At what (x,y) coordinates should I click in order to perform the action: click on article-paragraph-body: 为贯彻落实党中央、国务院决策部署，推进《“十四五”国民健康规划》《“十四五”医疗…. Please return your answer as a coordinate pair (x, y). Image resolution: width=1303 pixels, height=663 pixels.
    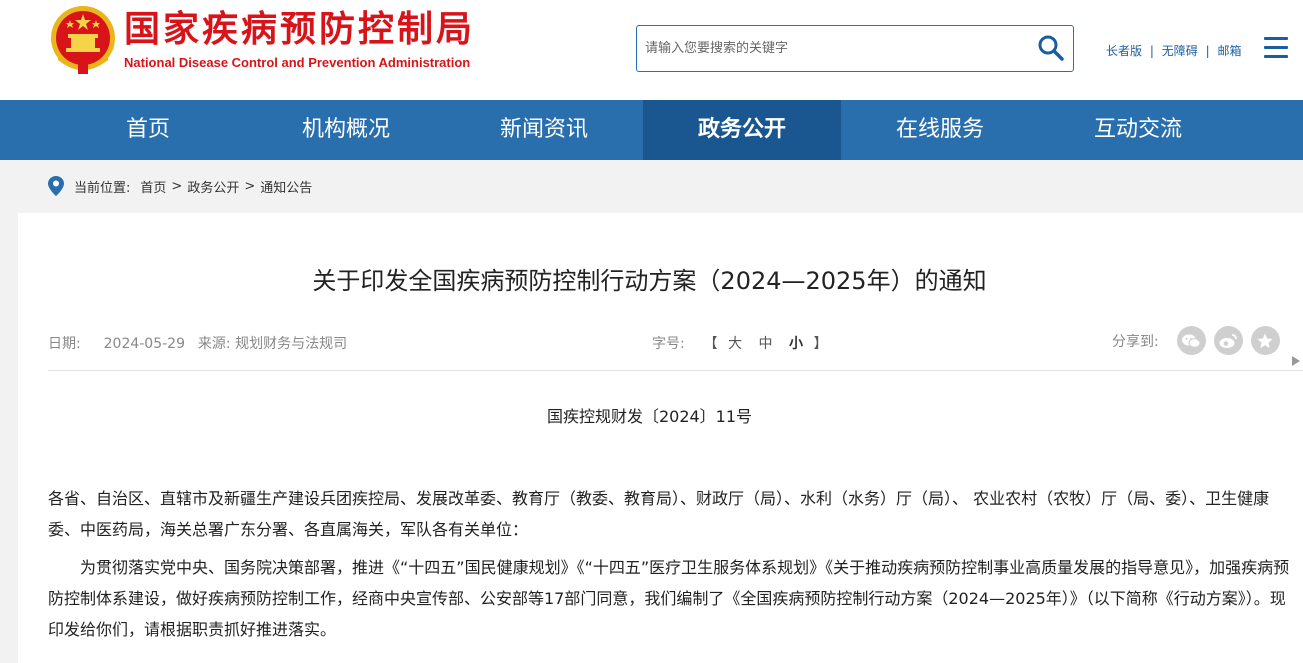
    Looking at the image, I should click on (669, 598).